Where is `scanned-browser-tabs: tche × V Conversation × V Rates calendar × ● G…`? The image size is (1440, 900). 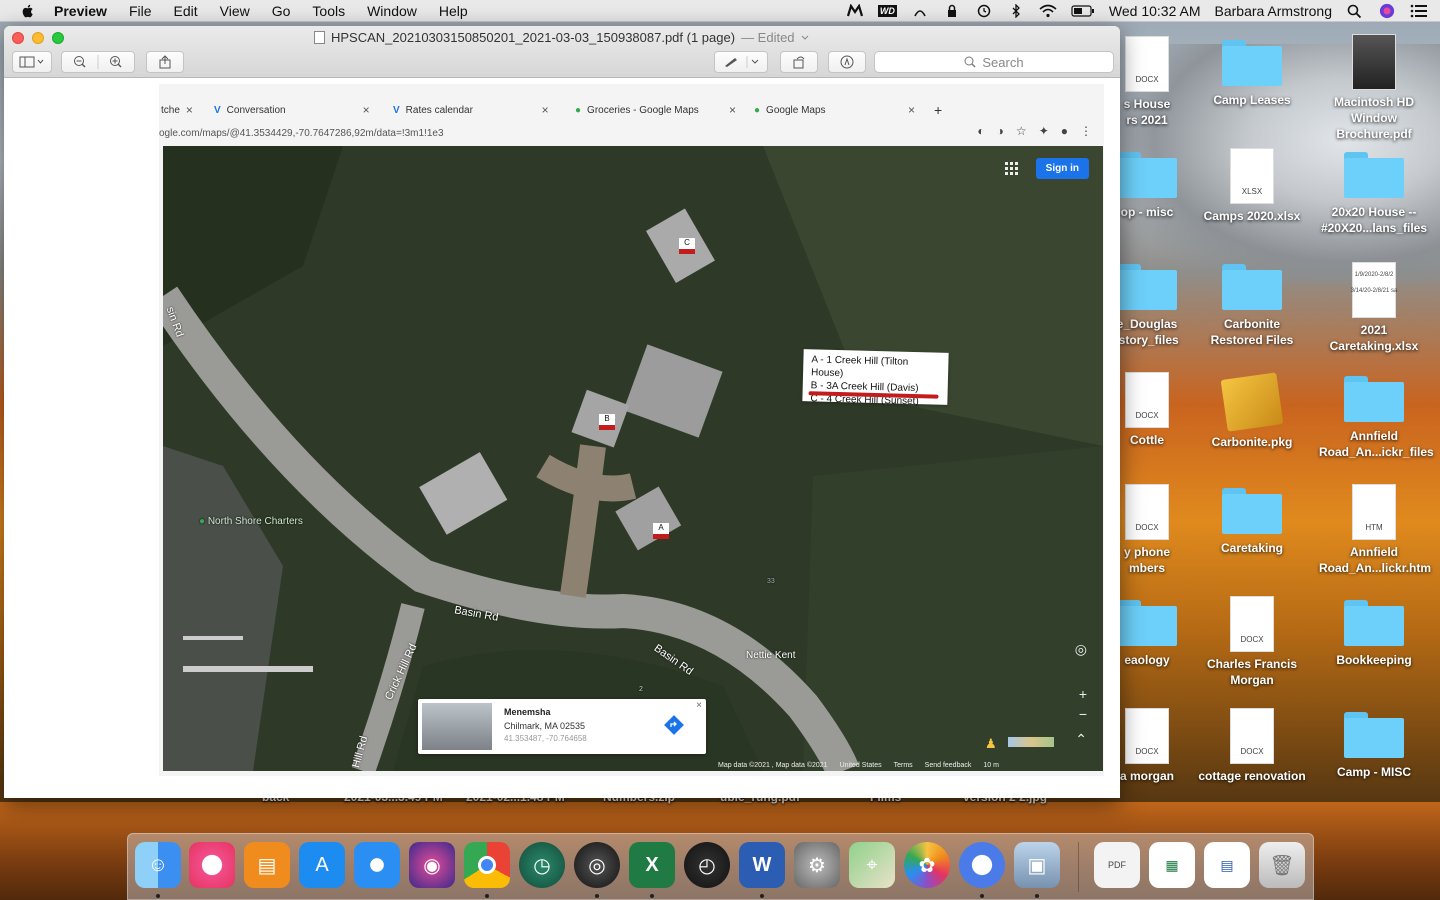 scanned-browser-tabs: tche × V Conversation × V Rates calendar × ● G… is located at coordinates (631, 109).